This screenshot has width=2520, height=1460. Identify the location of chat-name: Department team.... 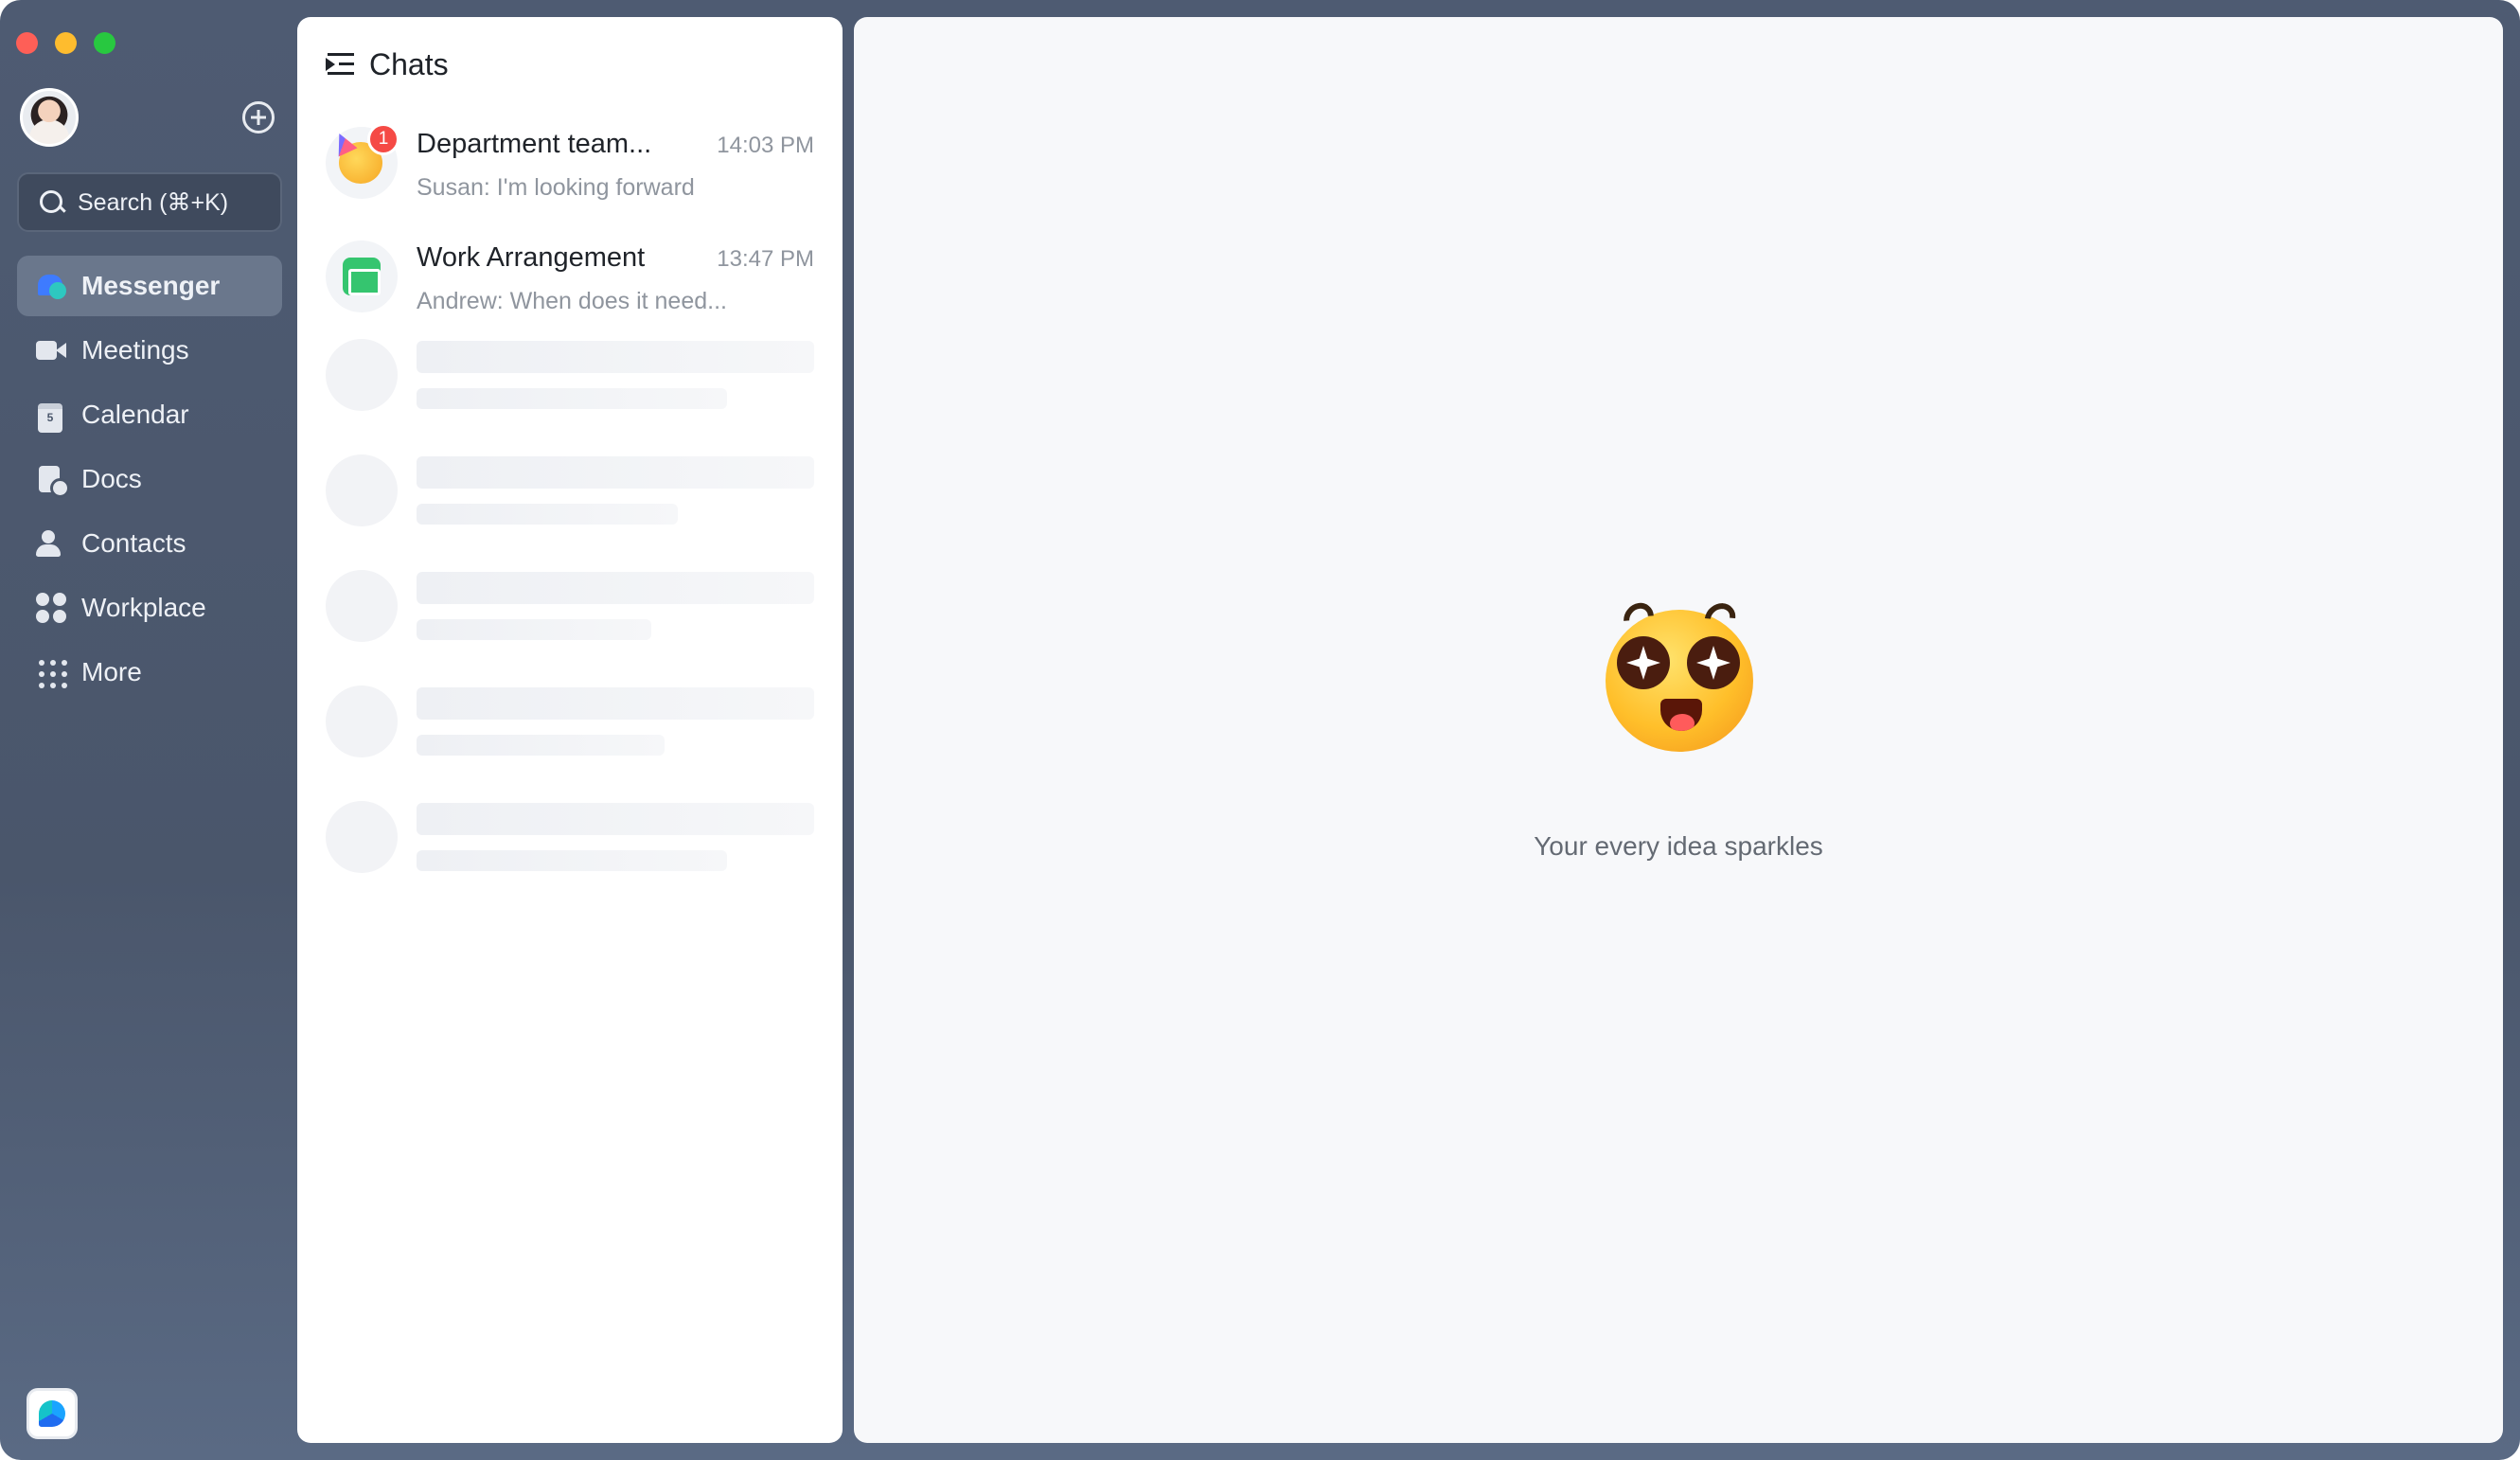
(534, 144).